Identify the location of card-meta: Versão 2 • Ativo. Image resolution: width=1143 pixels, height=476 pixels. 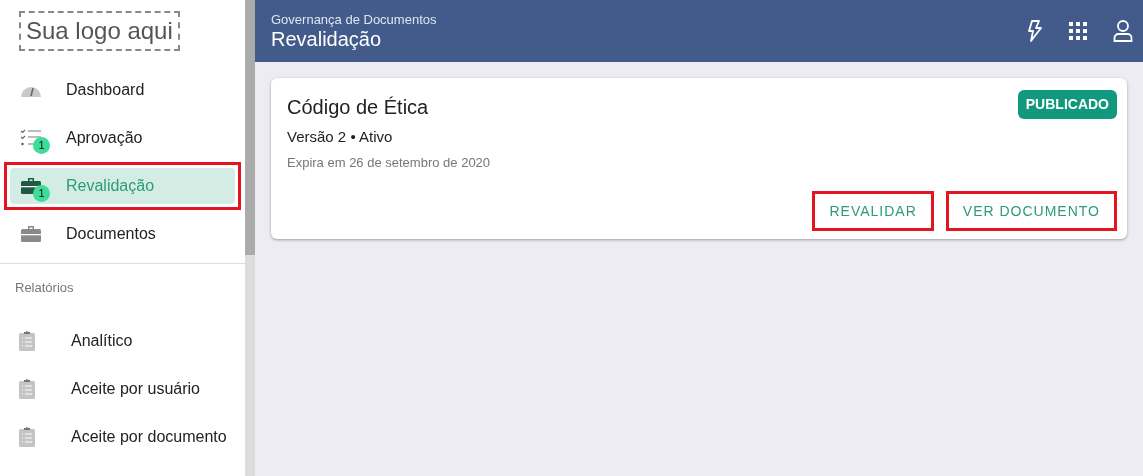
(340, 137).